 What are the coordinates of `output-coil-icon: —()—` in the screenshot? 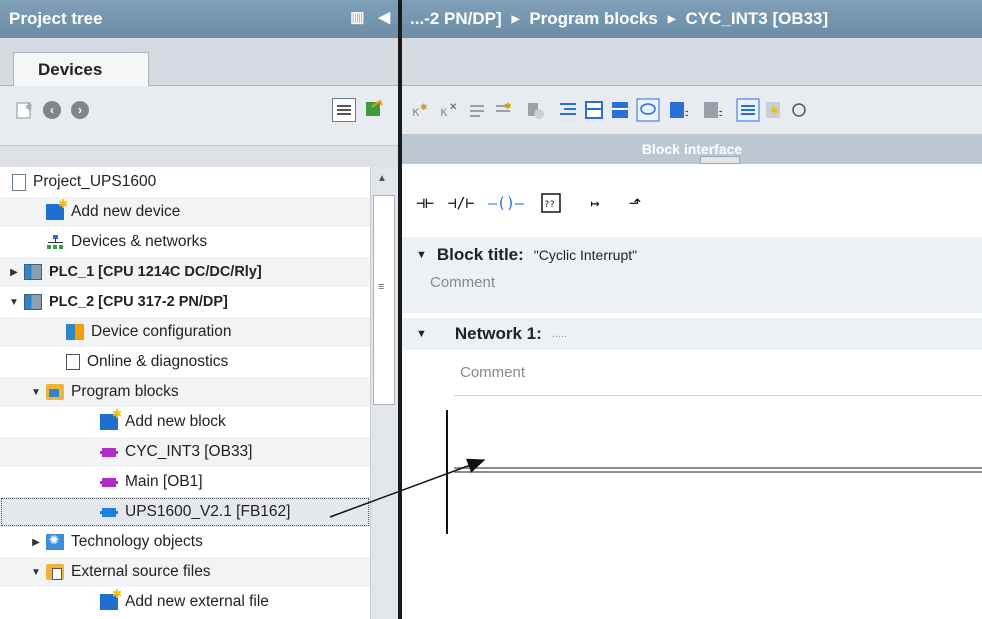 It's located at (506, 203).